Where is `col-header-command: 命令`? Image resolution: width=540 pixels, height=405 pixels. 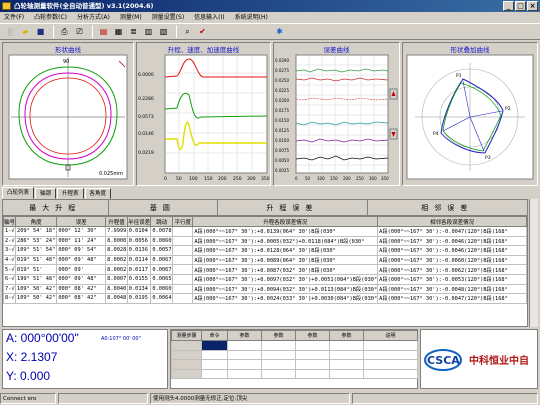
col-header-command: 命令 is located at coordinates (214, 335).